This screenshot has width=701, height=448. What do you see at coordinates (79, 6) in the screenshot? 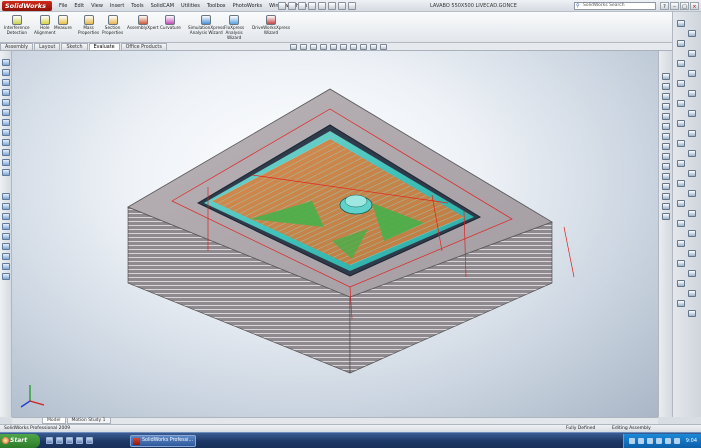
I see `menu-edit: Edit` at bounding box center [79, 6].